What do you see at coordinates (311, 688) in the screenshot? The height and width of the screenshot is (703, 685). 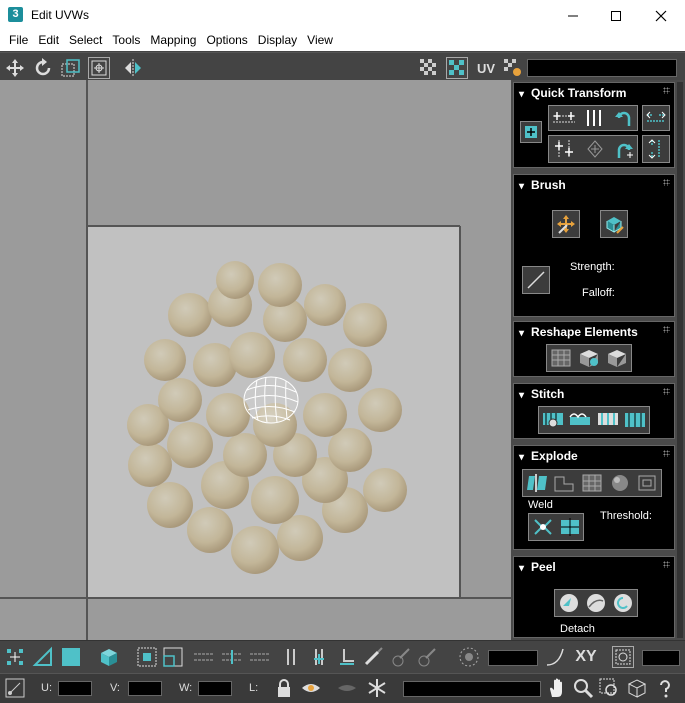 I see `show-hidden-button` at bounding box center [311, 688].